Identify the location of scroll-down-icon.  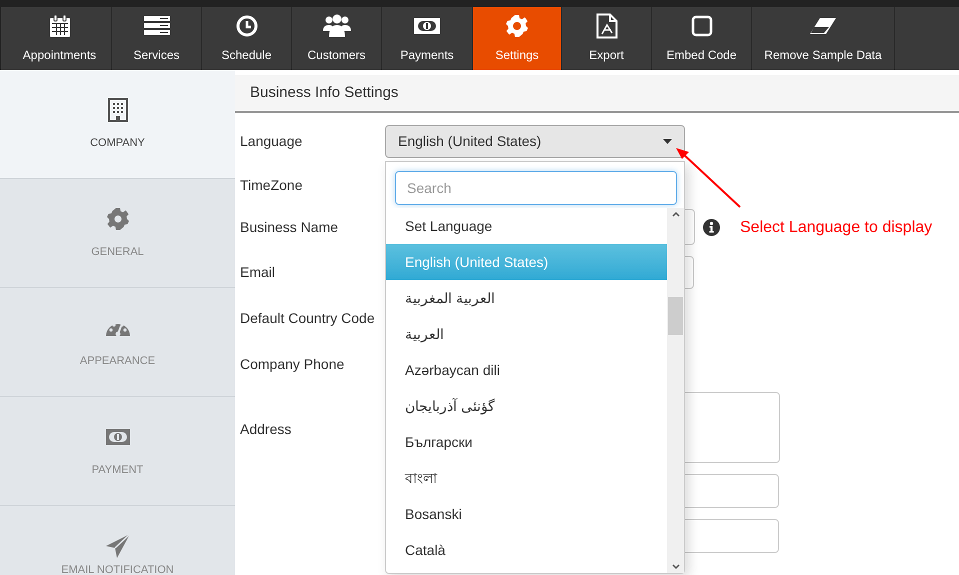
(676, 567).